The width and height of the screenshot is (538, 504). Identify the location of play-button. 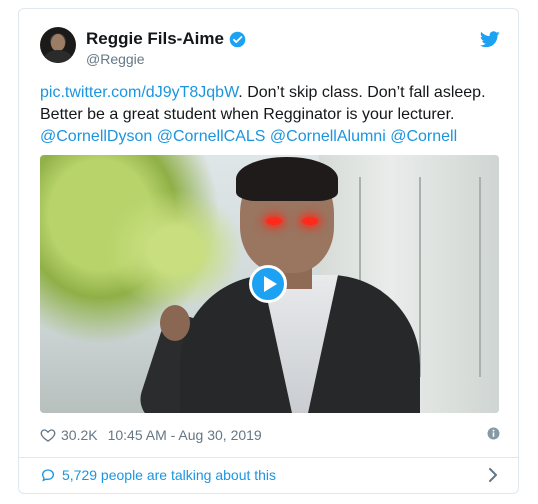
(268, 284).